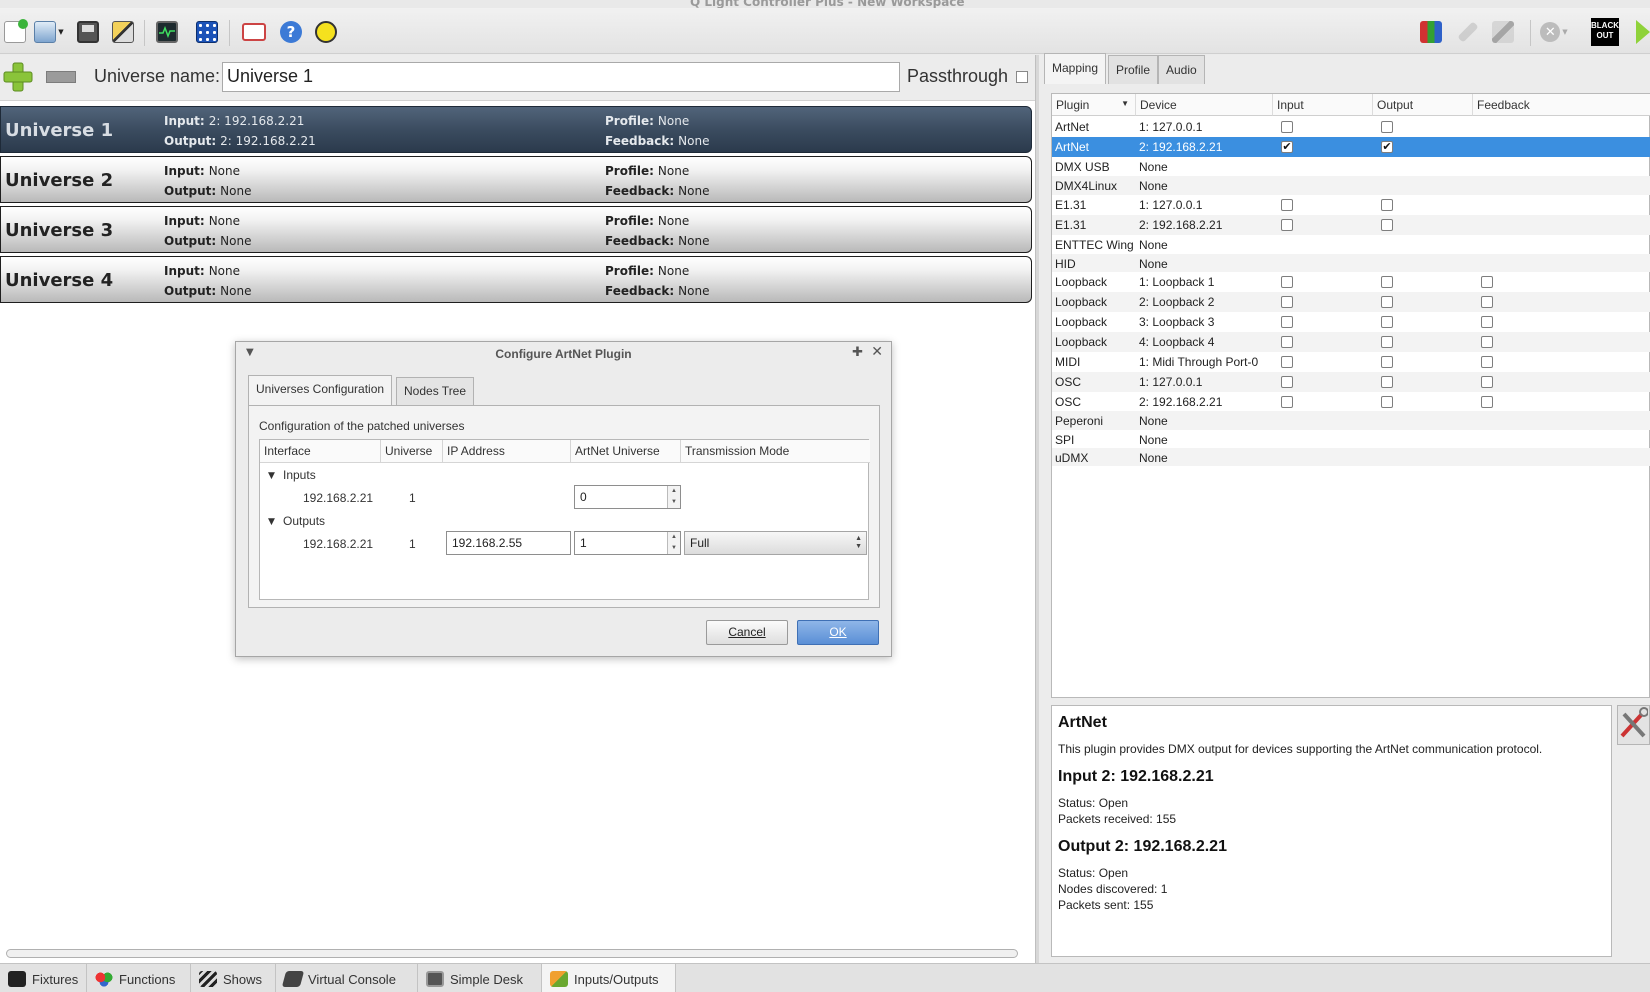 This screenshot has height=992, width=1650. I want to click on input-artnet-universe-spinbox: 0 ▲ ▼, so click(627, 497).